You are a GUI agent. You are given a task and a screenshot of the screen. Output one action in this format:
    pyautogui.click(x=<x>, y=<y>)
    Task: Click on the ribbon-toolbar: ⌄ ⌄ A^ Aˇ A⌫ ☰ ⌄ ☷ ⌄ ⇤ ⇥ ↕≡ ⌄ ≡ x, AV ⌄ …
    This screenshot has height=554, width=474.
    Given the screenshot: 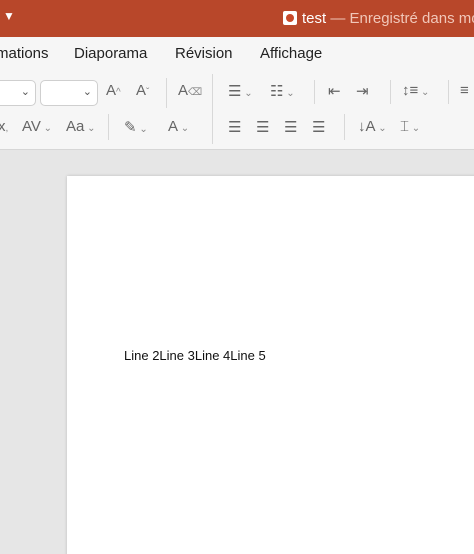 What is the action you would take?
    pyautogui.click(x=237, y=111)
    